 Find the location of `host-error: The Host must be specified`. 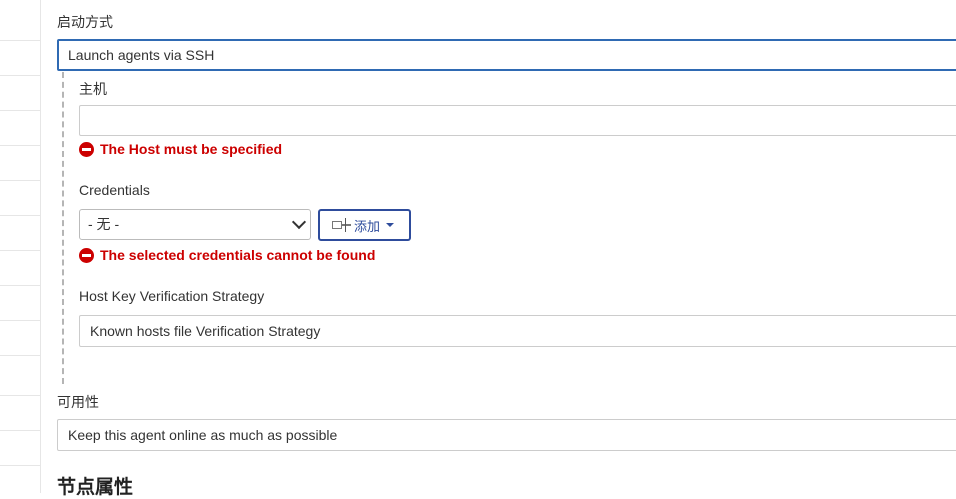

host-error: The Host must be specified is located at coordinates (180, 149).